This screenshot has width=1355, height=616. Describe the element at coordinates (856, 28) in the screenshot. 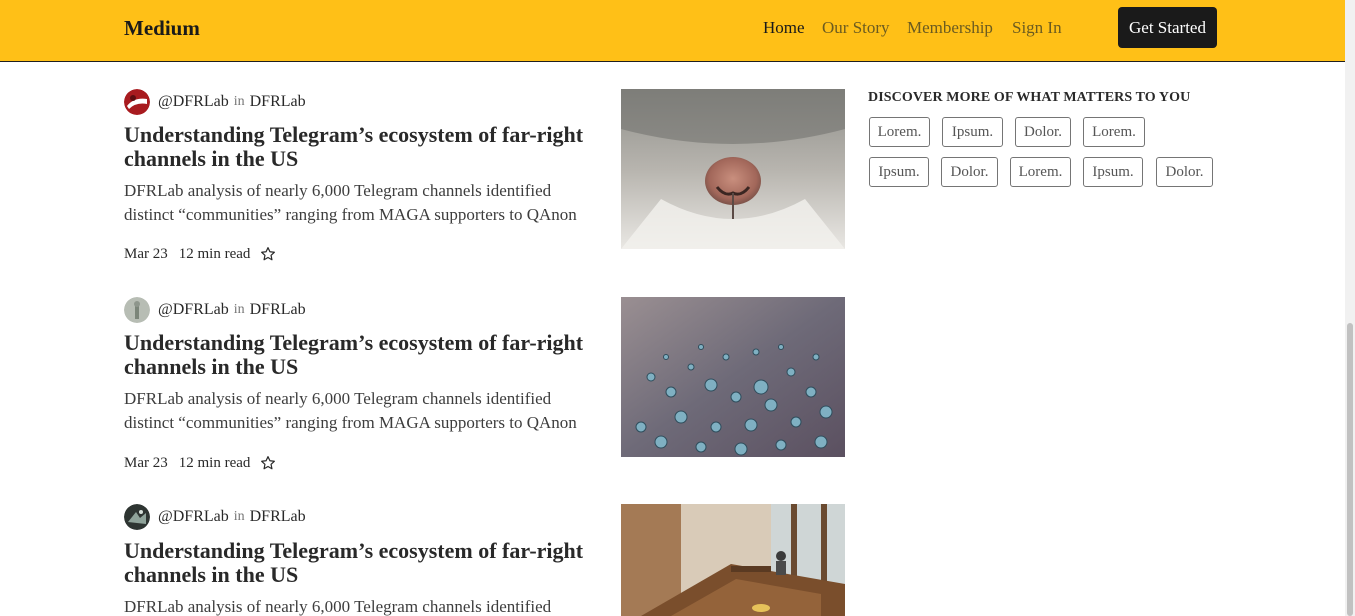

I see `nav-our-story: Our Story` at that location.